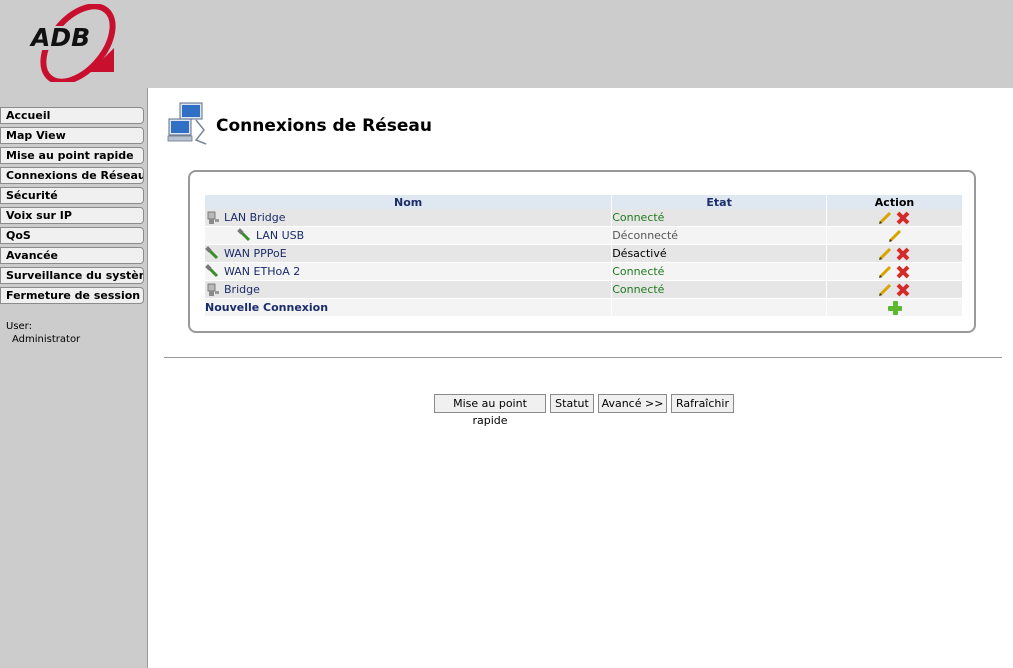 This screenshot has height=668, width=1013. What do you see at coordinates (719, 235) in the screenshot?
I see `connection-state: Déconnecté` at bounding box center [719, 235].